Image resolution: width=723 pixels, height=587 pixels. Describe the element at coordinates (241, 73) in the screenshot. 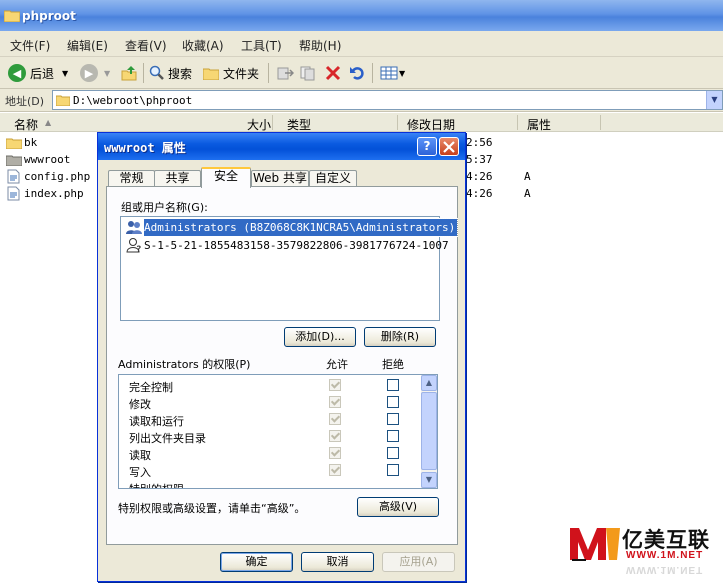

I see `folders-label: 文件夹` at that location.